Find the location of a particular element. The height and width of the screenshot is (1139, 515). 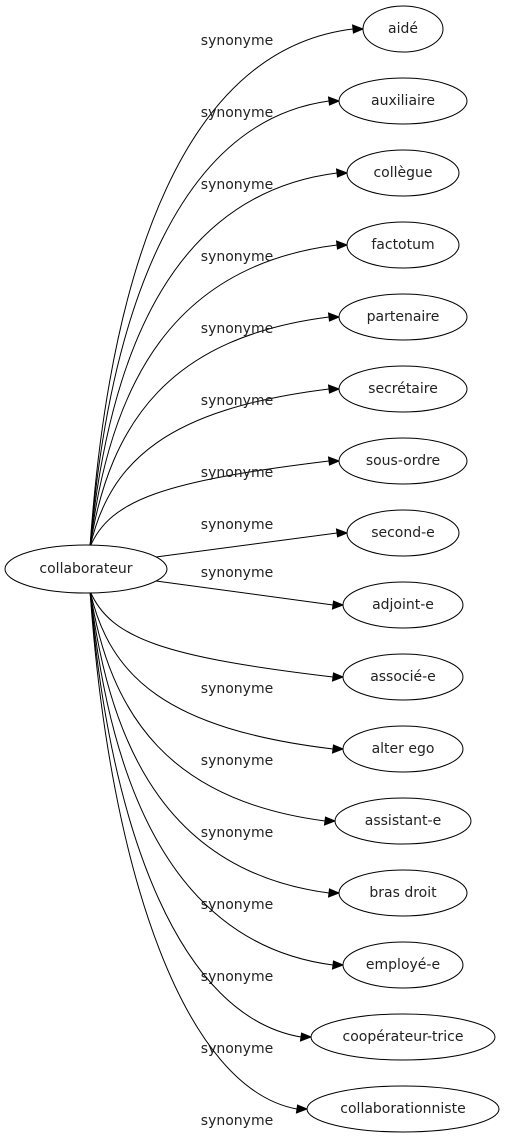

node-auxiliaire: auxiliaire is located at coordinates (403, 101).